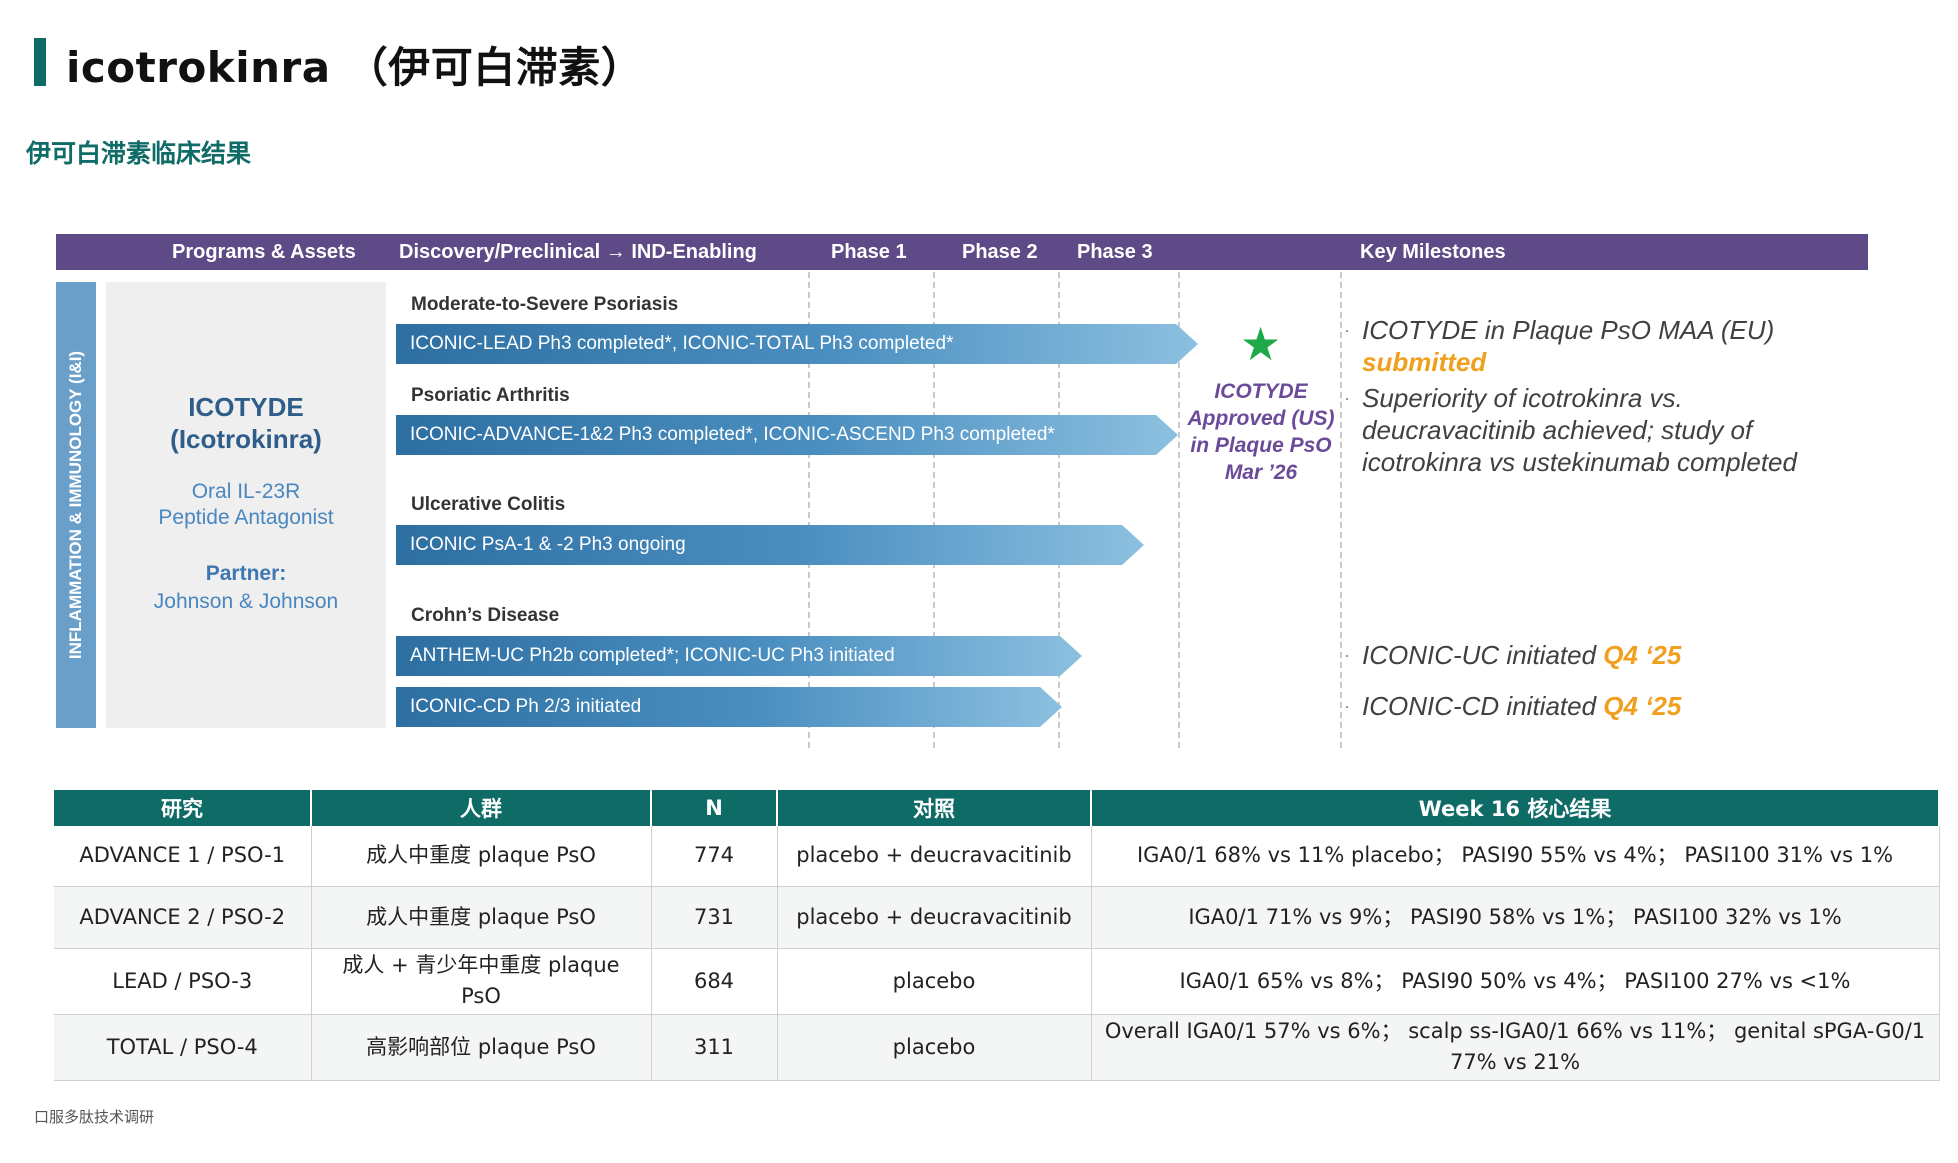  Describe the element at coordinates (139, 153) in the screenshot. I see `page-subtitle: 伊可白滞素临床结果` at that location.